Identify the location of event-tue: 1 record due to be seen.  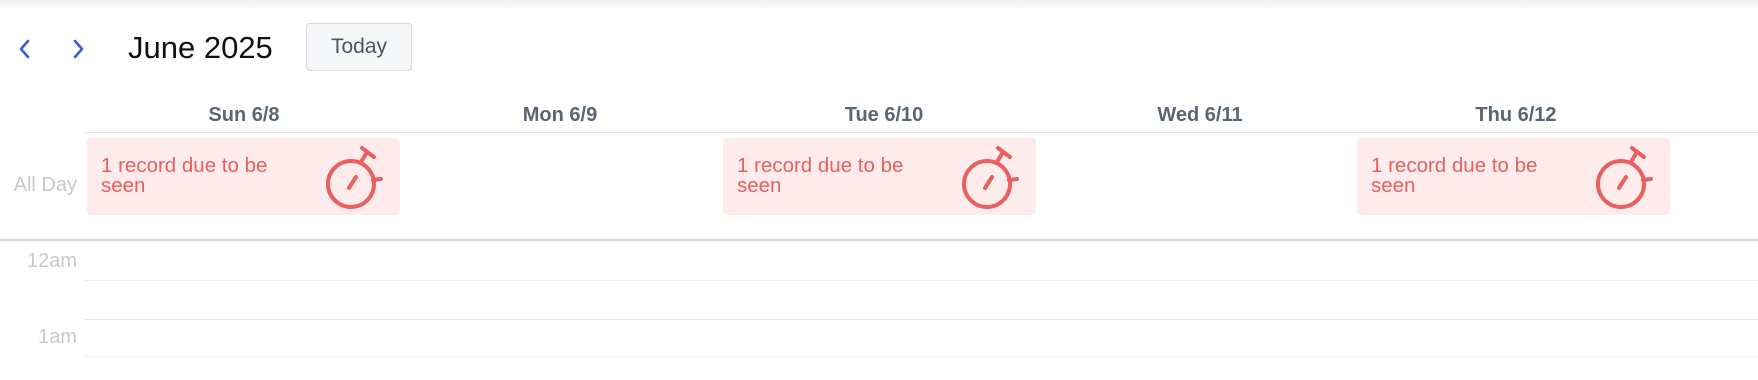
(879, 176).